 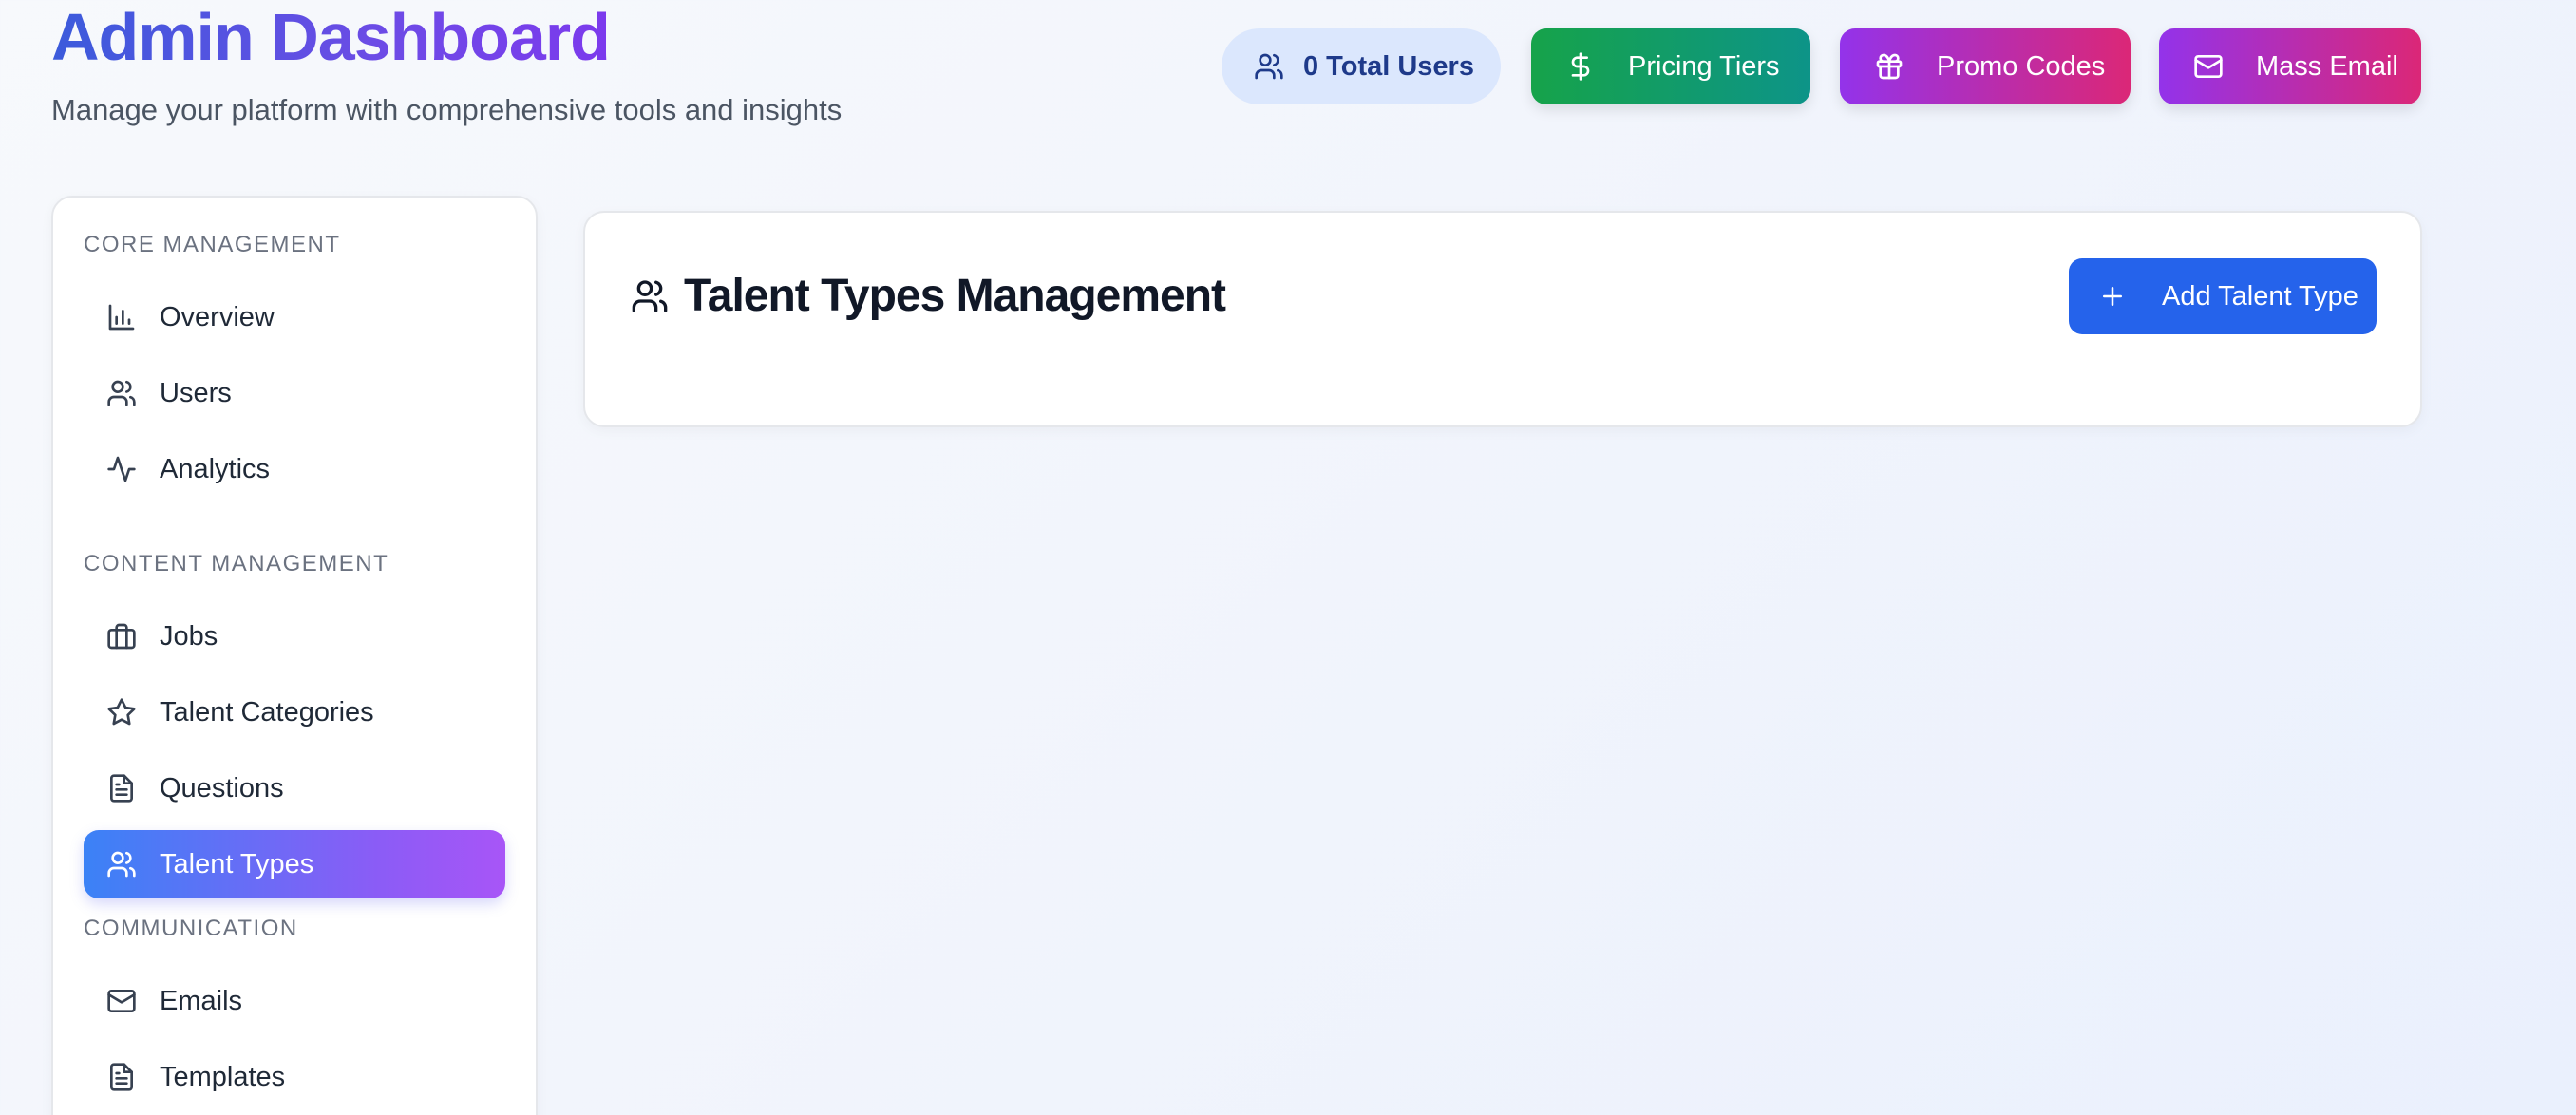 What do you see at coordinates (1889, 67) in the screenshot?
I see `gift-icon` at bounding box center [1889, 67].